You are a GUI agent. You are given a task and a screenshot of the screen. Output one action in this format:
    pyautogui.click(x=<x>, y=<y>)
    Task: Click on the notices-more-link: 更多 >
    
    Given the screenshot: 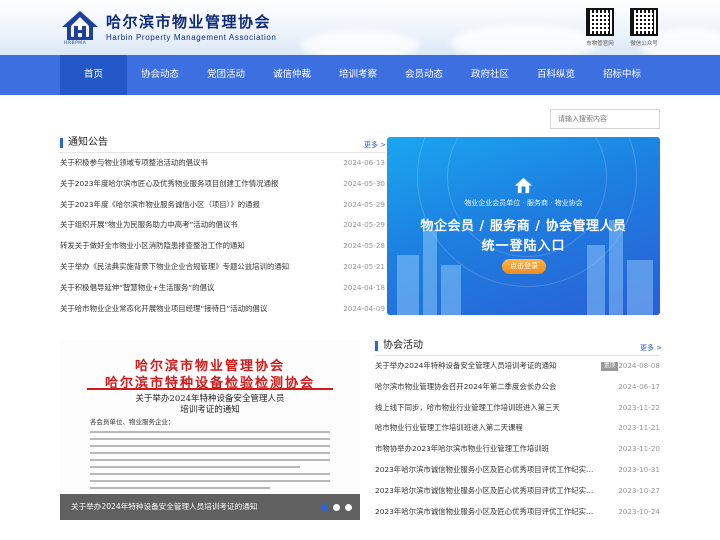 What is the action you would take?
    pyautogui.click(x=375, y=145)
    